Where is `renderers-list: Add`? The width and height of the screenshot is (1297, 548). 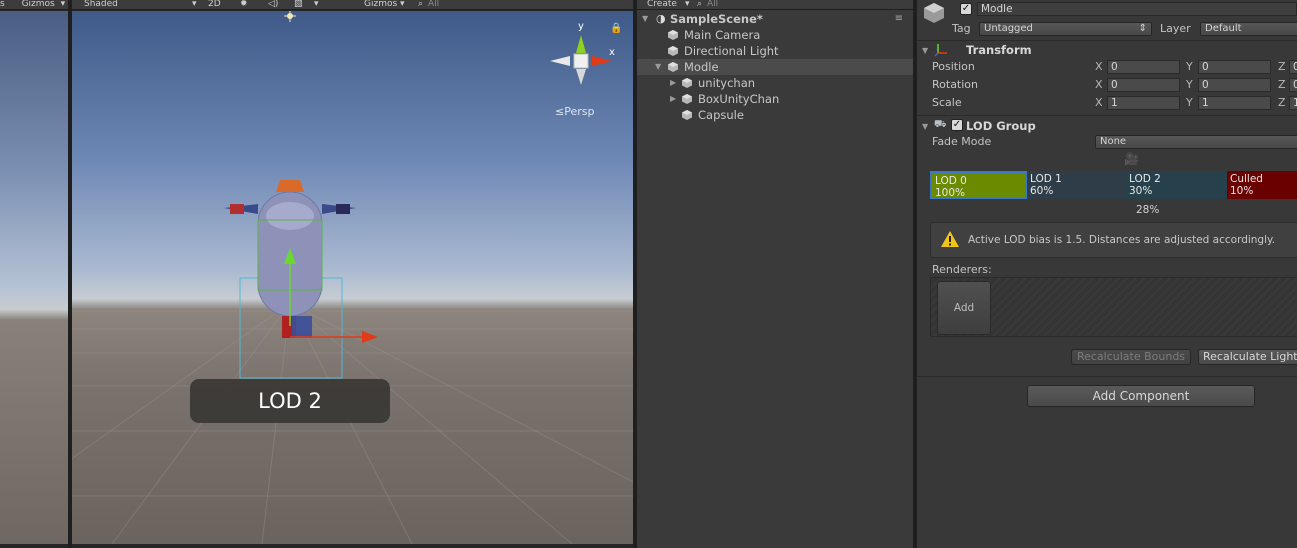
renderers-list: Add is located at coordinates (1113, 307).